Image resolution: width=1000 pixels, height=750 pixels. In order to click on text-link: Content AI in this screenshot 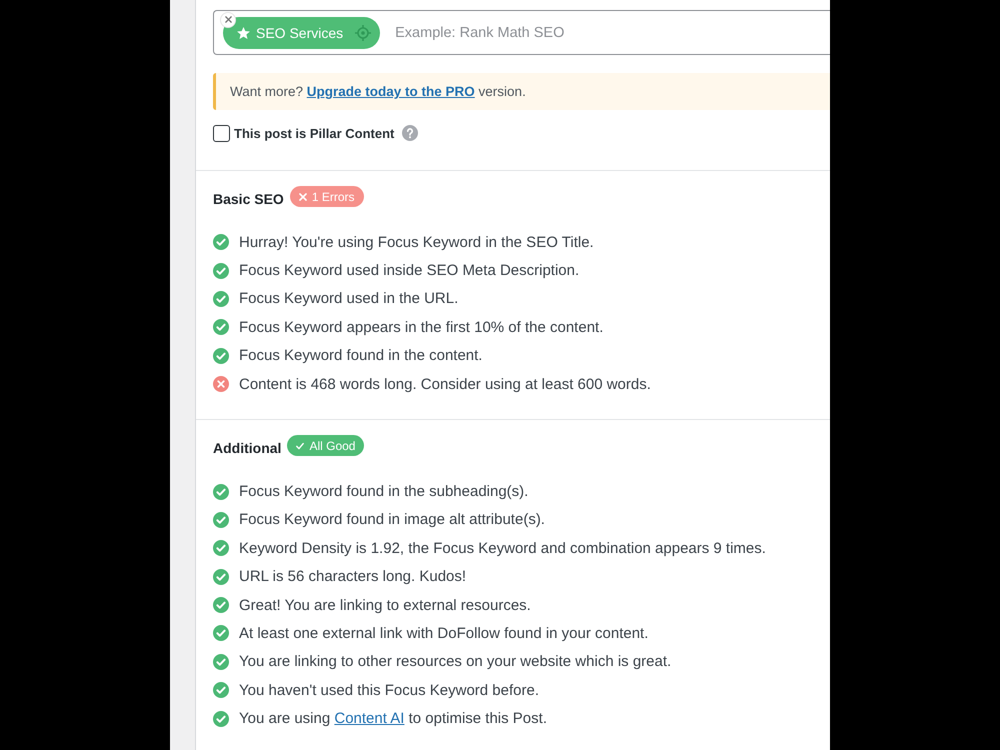, I will do `click(369, 719)`.